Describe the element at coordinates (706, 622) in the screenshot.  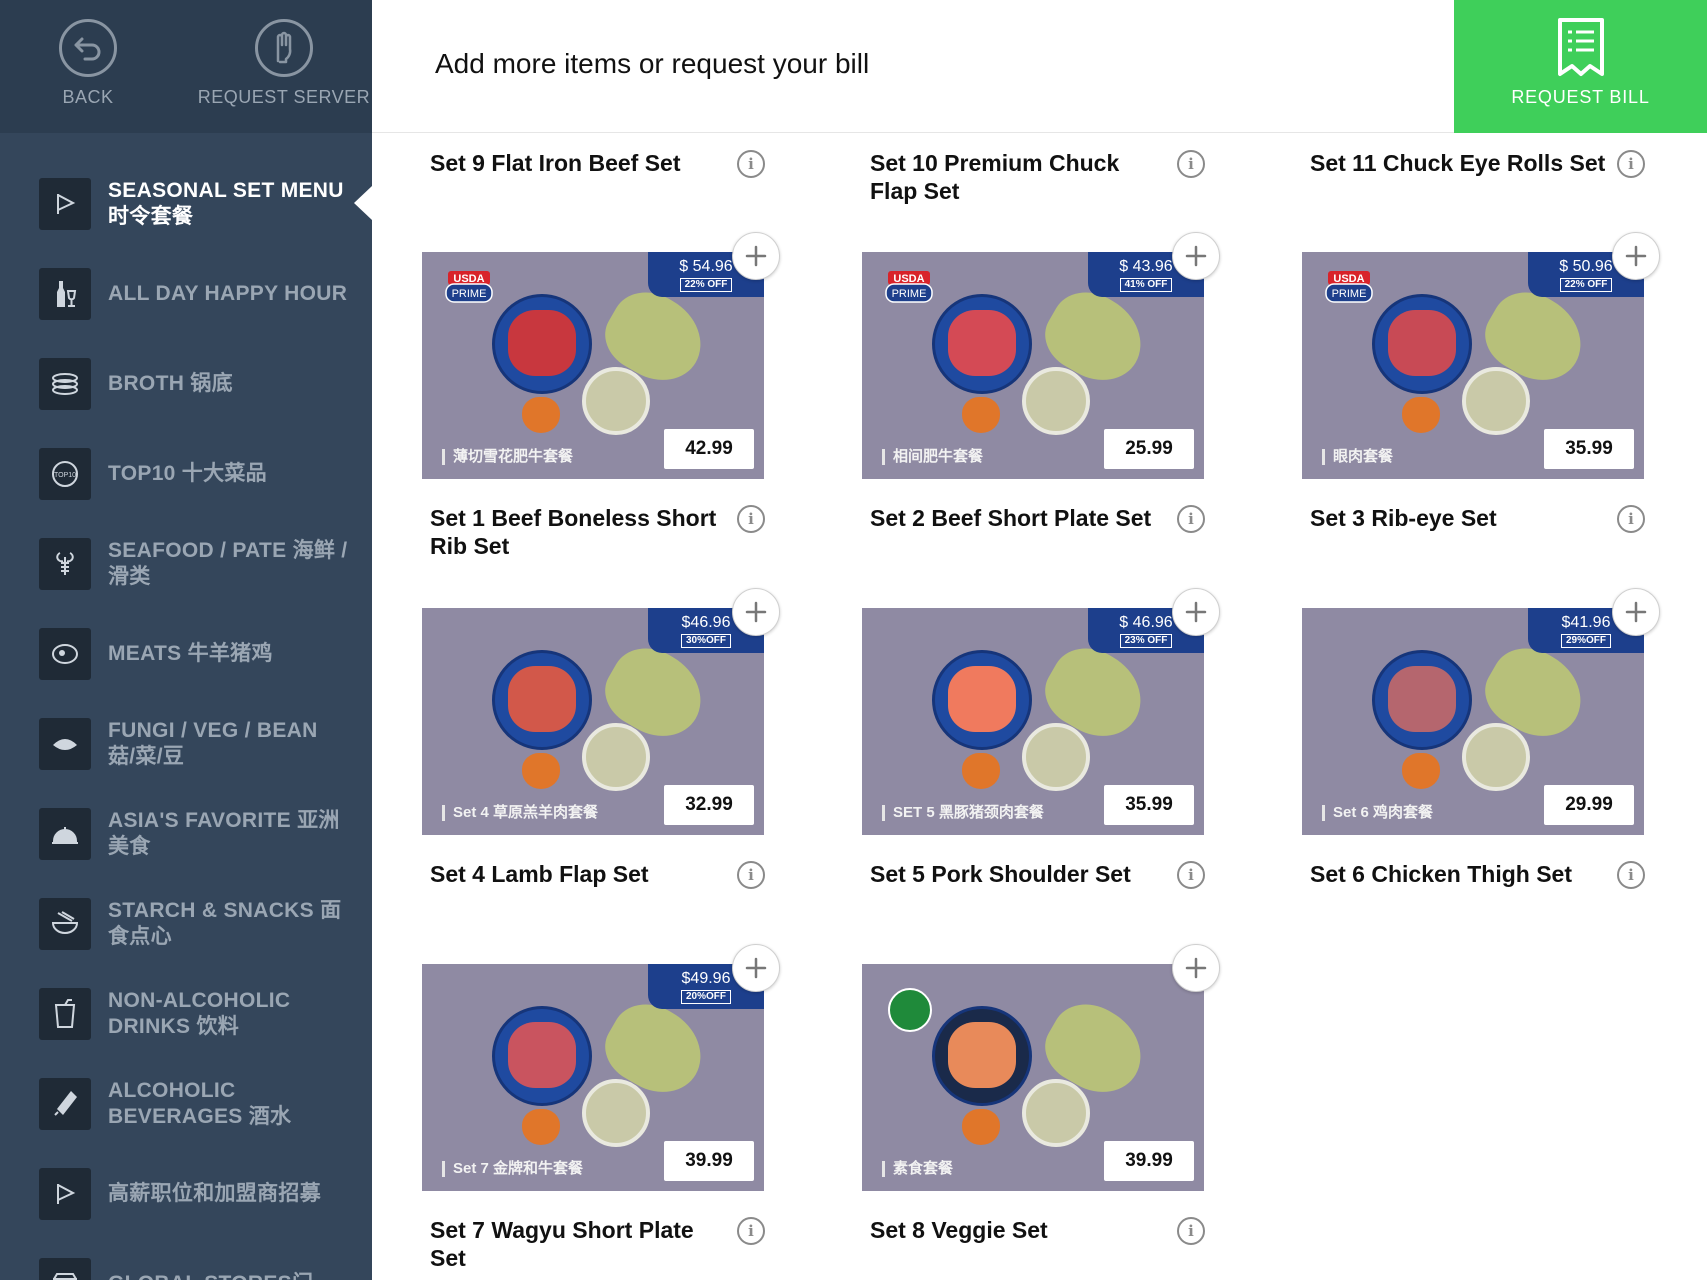
I see `original-price: $46.96` at that location.